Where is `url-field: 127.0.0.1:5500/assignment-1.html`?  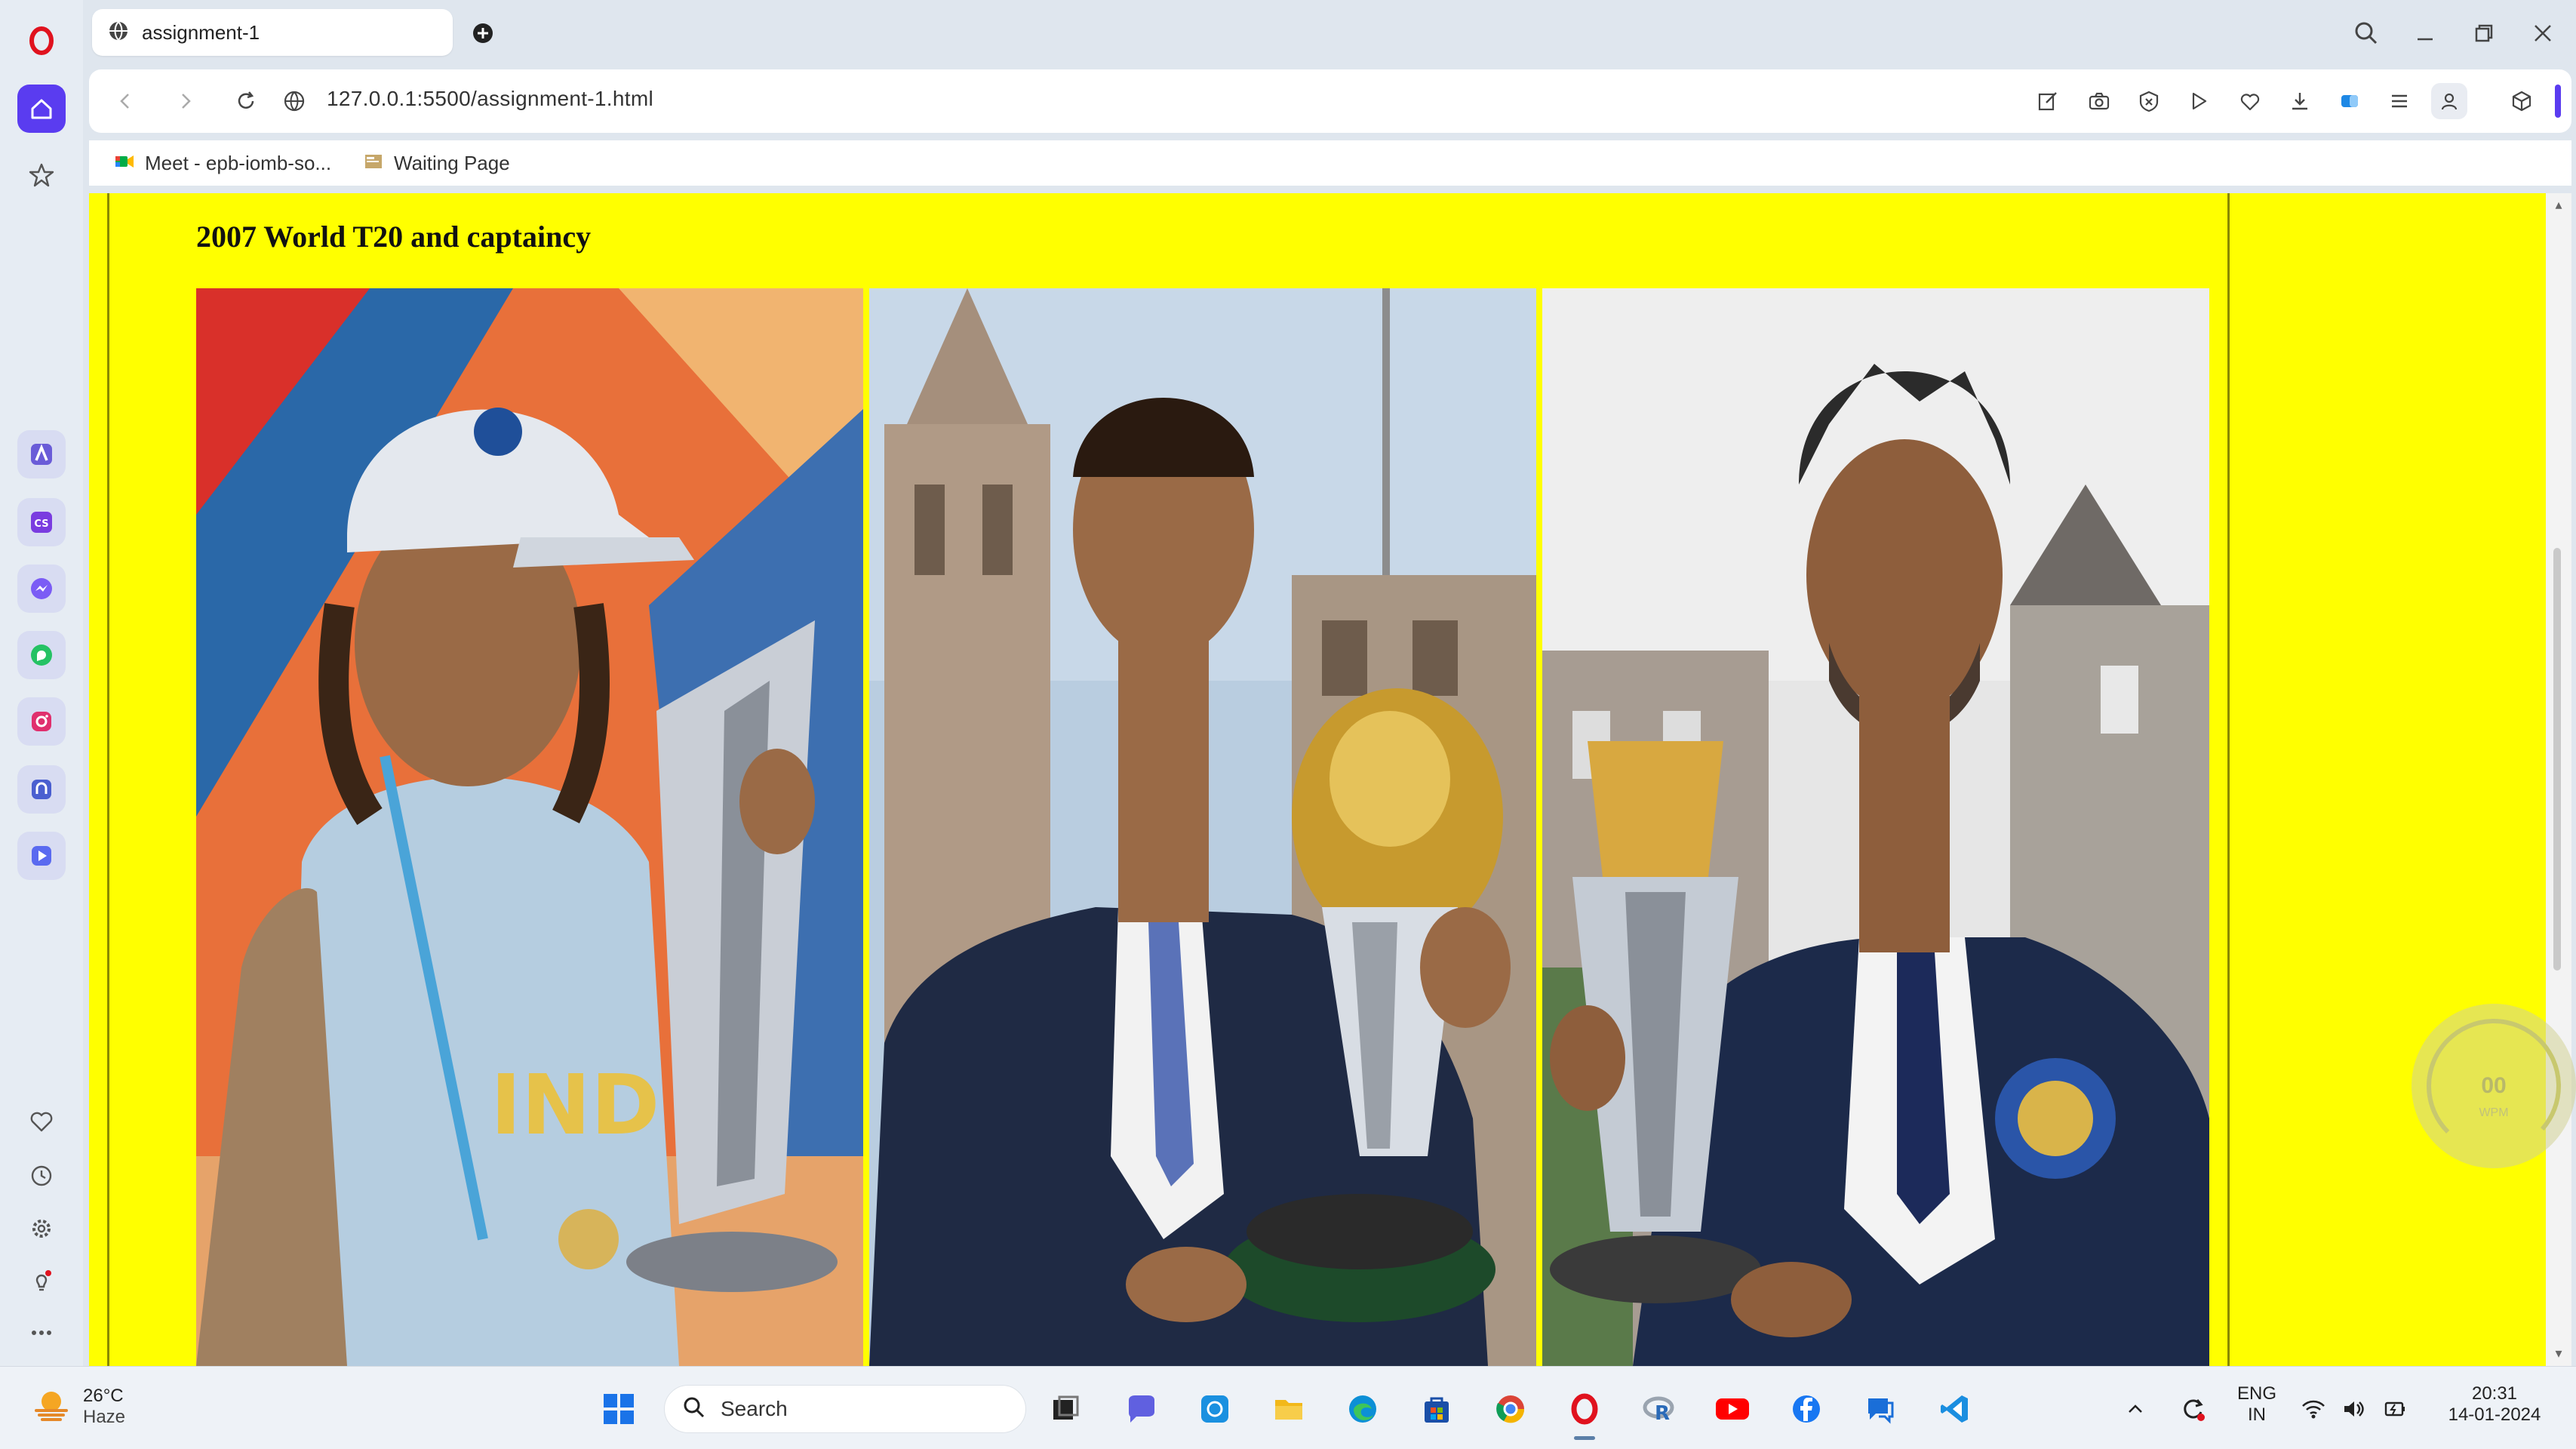
url-field: 127.0.0.1:5500/assignment-1.html is located at coordinates (490, 99).